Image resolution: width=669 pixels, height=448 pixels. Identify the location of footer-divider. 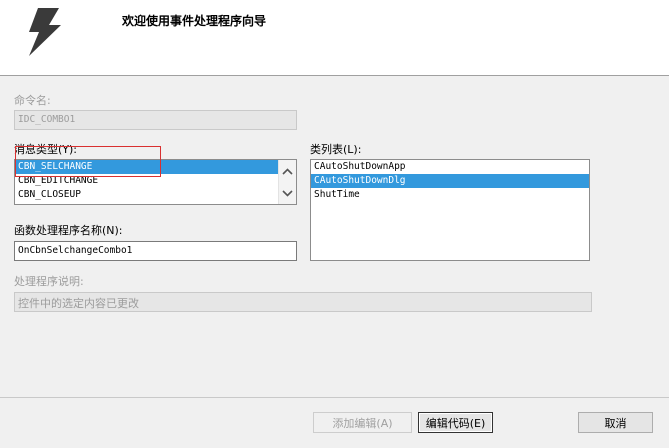
(334, 397).